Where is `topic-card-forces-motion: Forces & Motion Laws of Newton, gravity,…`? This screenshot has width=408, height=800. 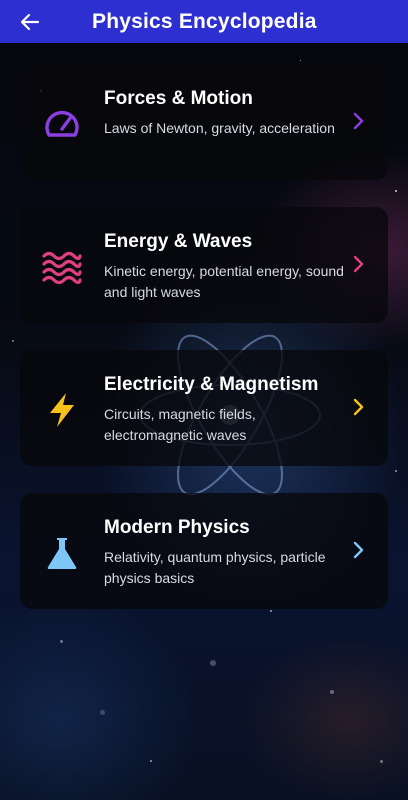
topic-card-forces-motion: Forces & Motion Laws of Newton, gravity,… is located at coordinates (204, 122).